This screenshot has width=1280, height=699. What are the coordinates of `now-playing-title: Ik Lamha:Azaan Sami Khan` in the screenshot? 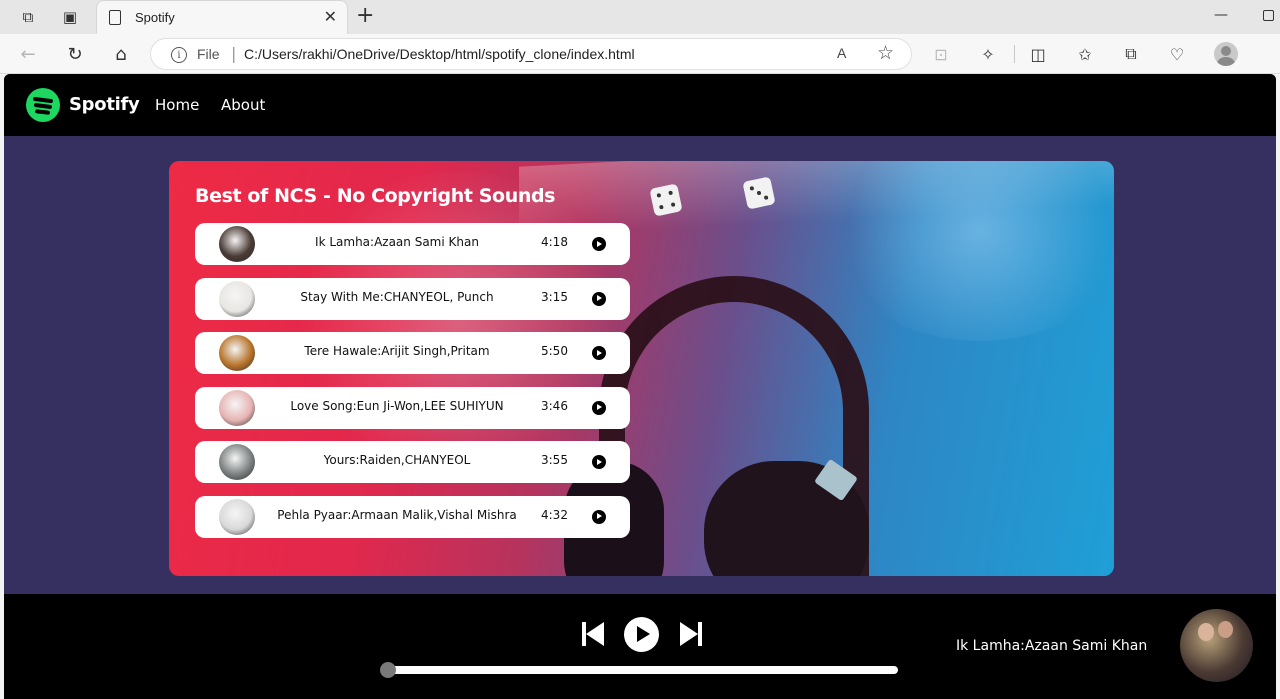 It's located at (1052, 646).